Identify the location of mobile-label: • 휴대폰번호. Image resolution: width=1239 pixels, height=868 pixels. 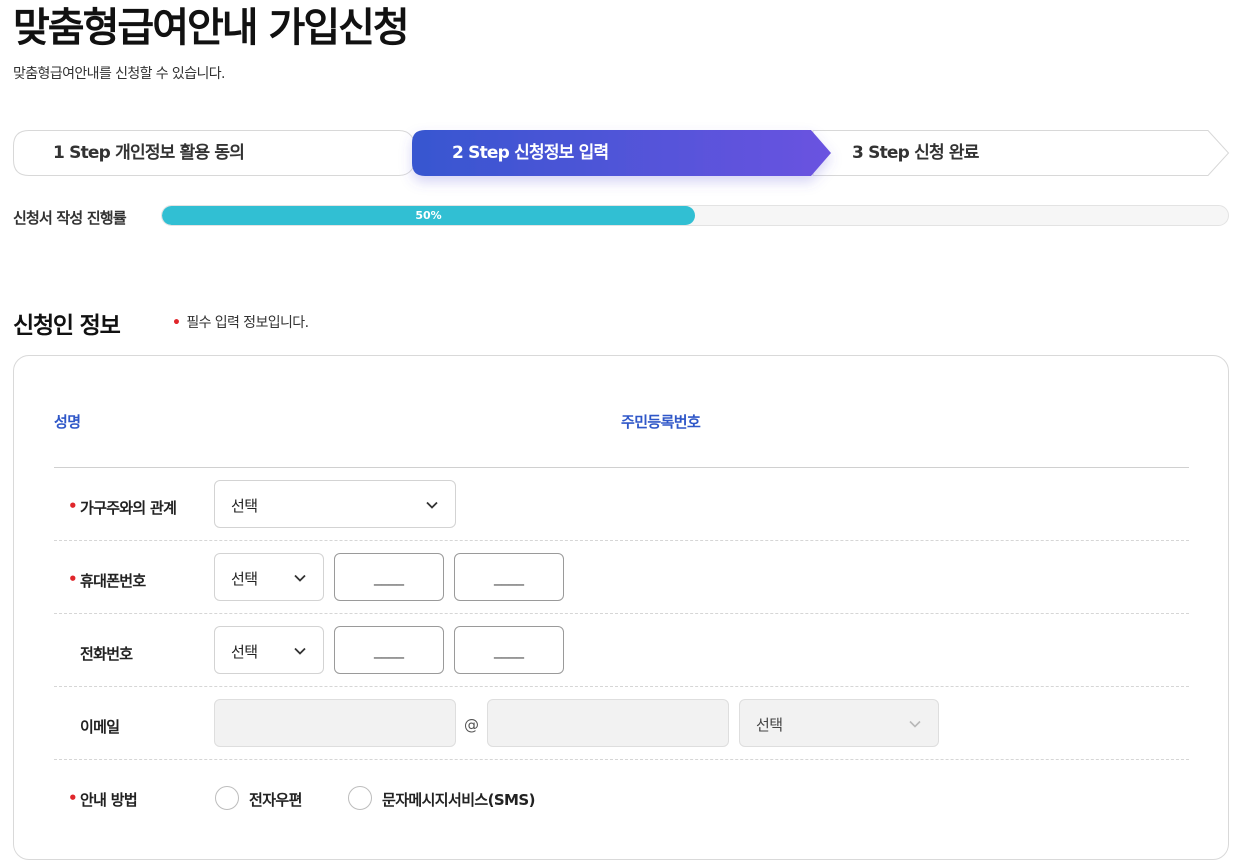
(107, 580).